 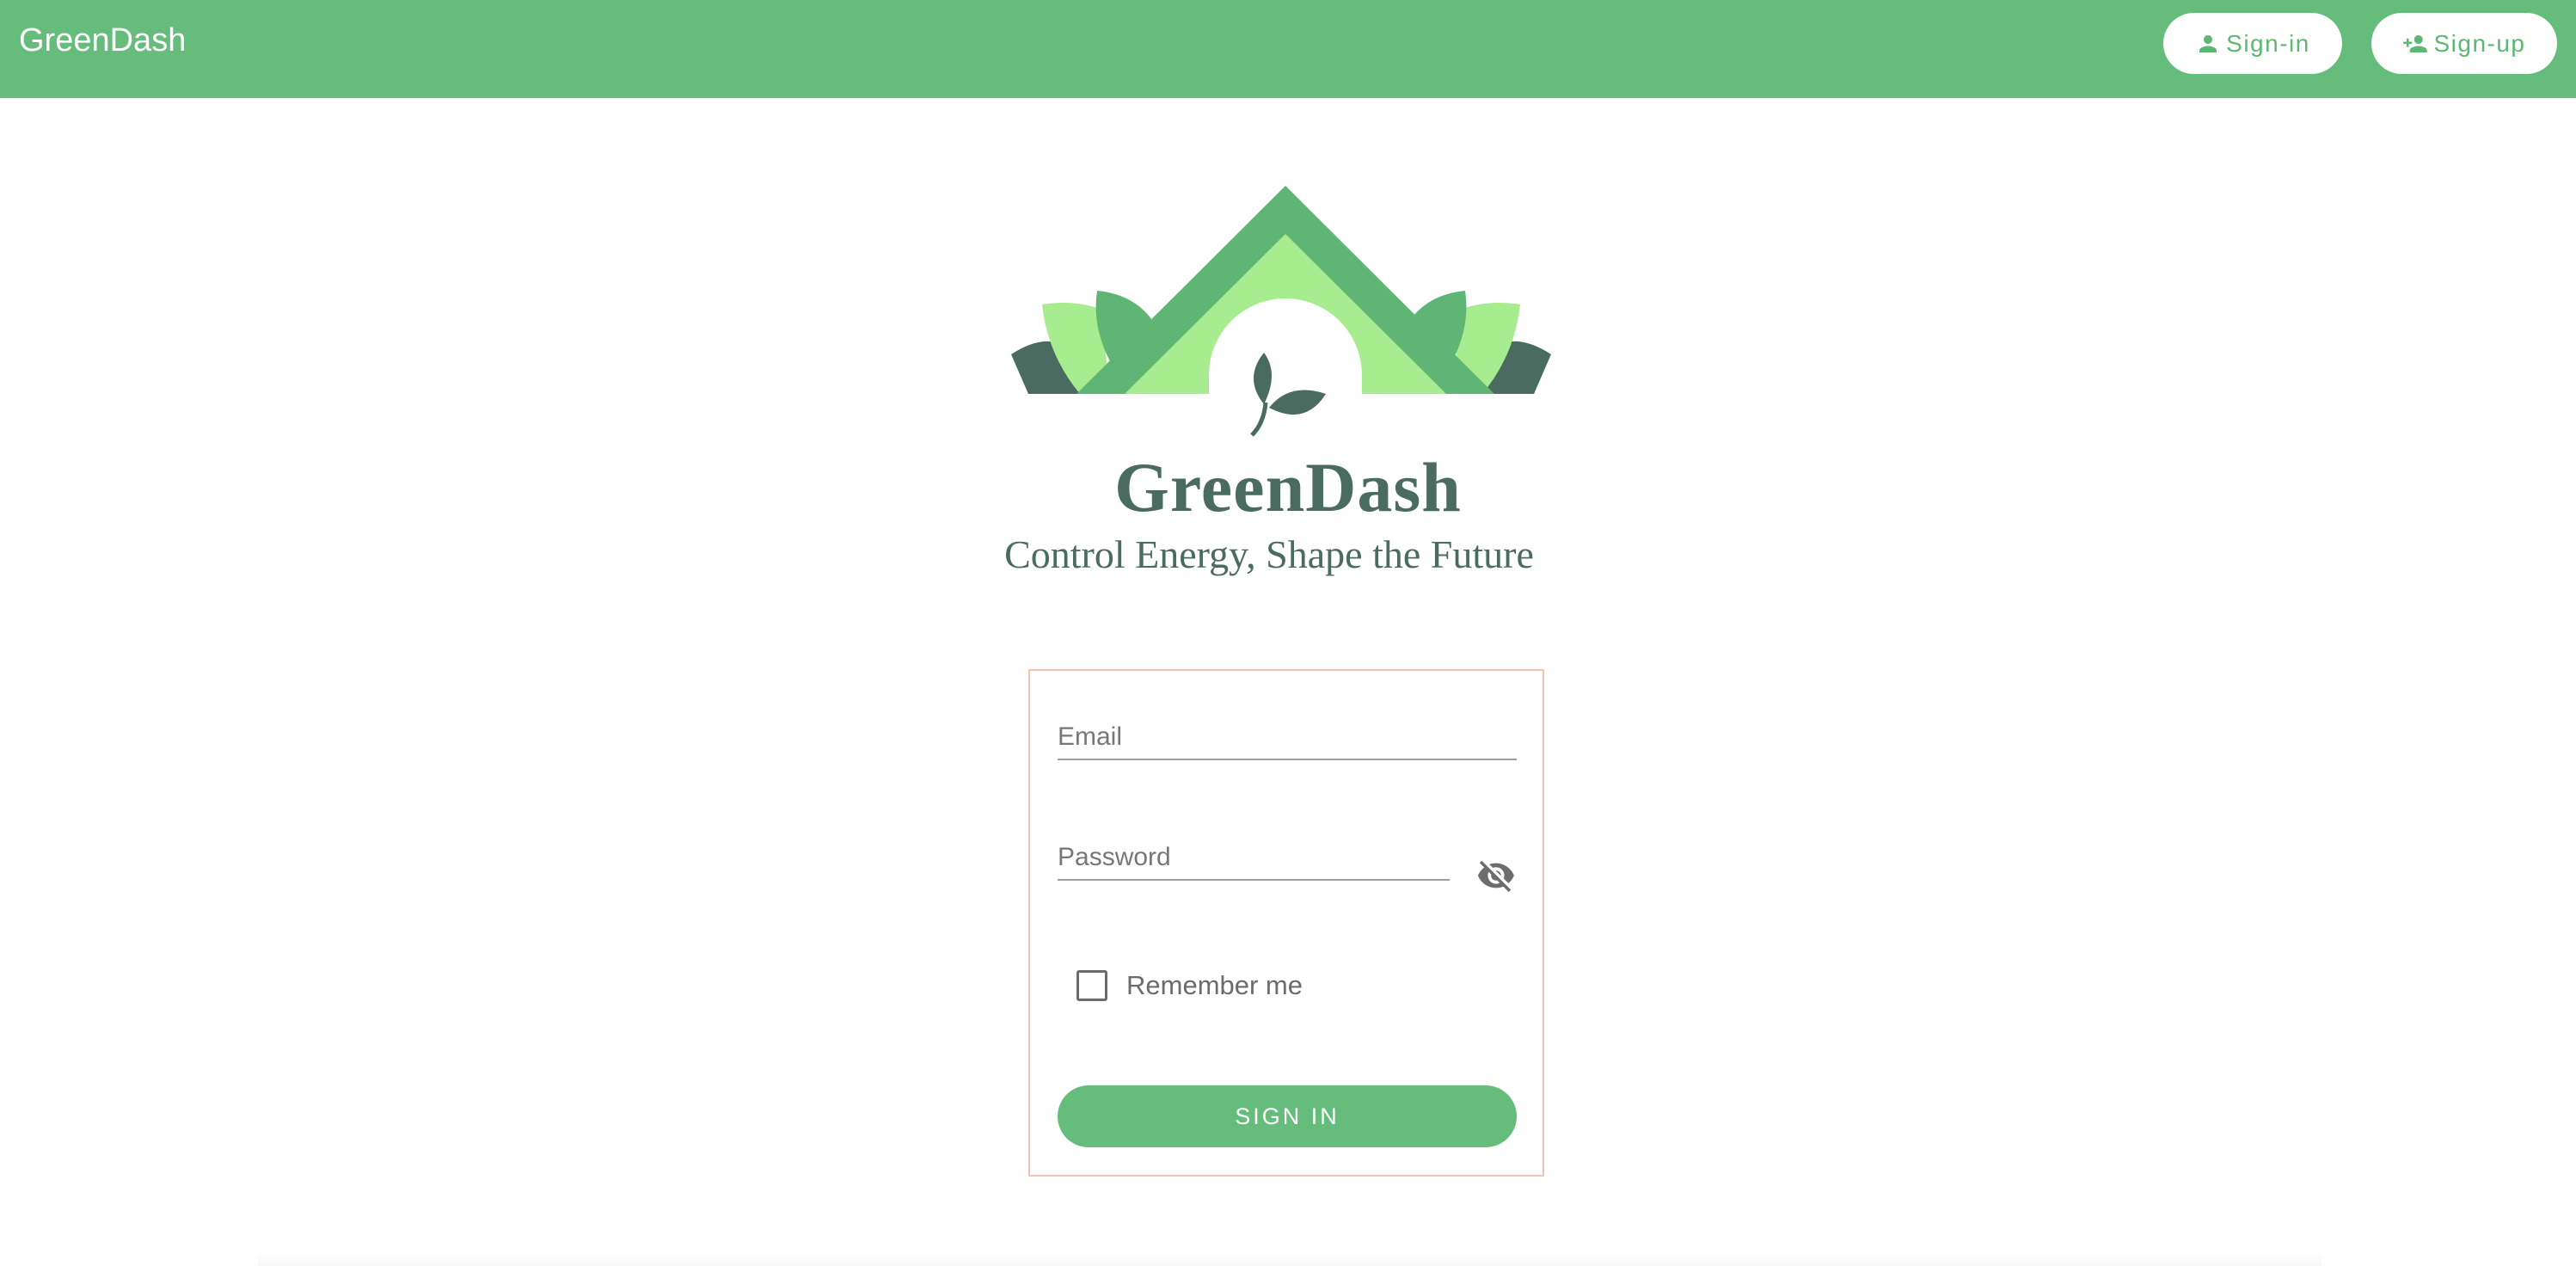 What do you see at coordinates (1290, 1258) in the screenshot?
I see `footer-shadow` at bounding box center [1290, 1258].